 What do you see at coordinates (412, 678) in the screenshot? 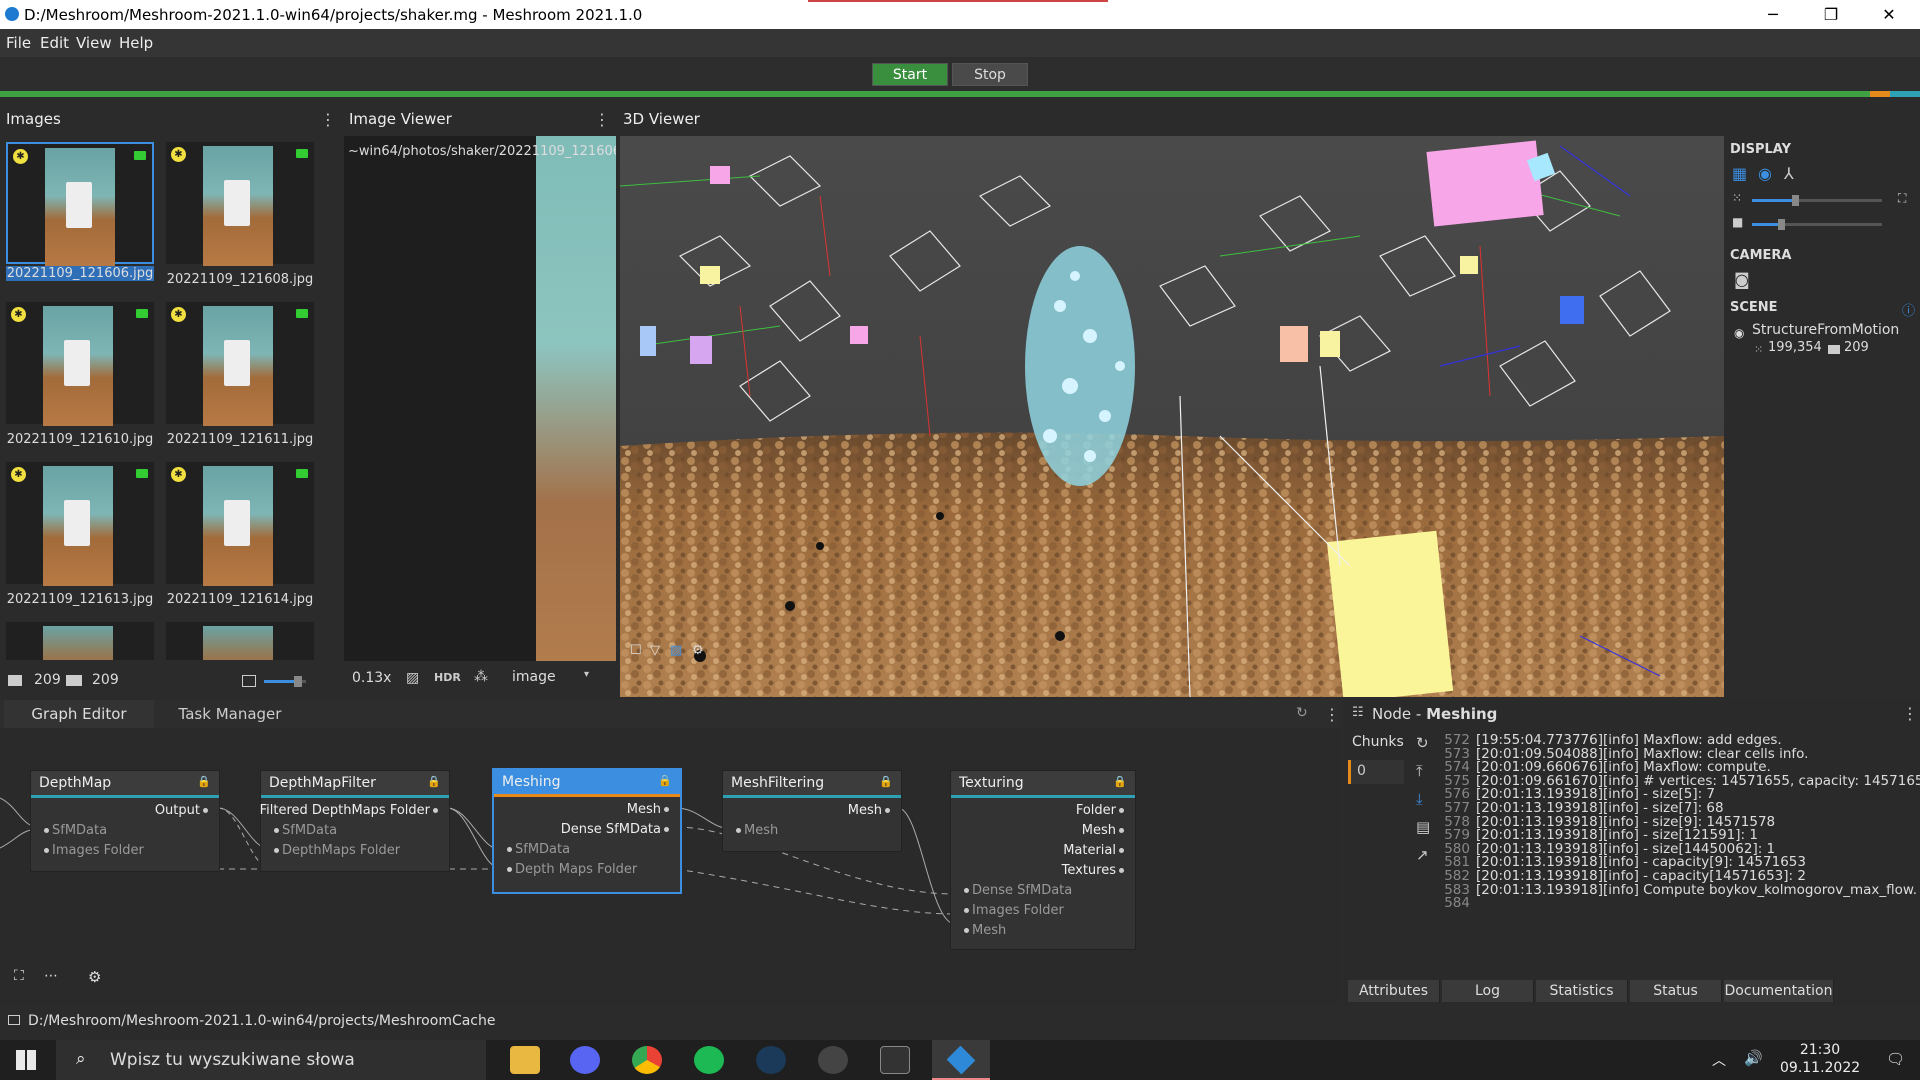
I see `hatch-icon: ▨` at bounding box center [412, 678].